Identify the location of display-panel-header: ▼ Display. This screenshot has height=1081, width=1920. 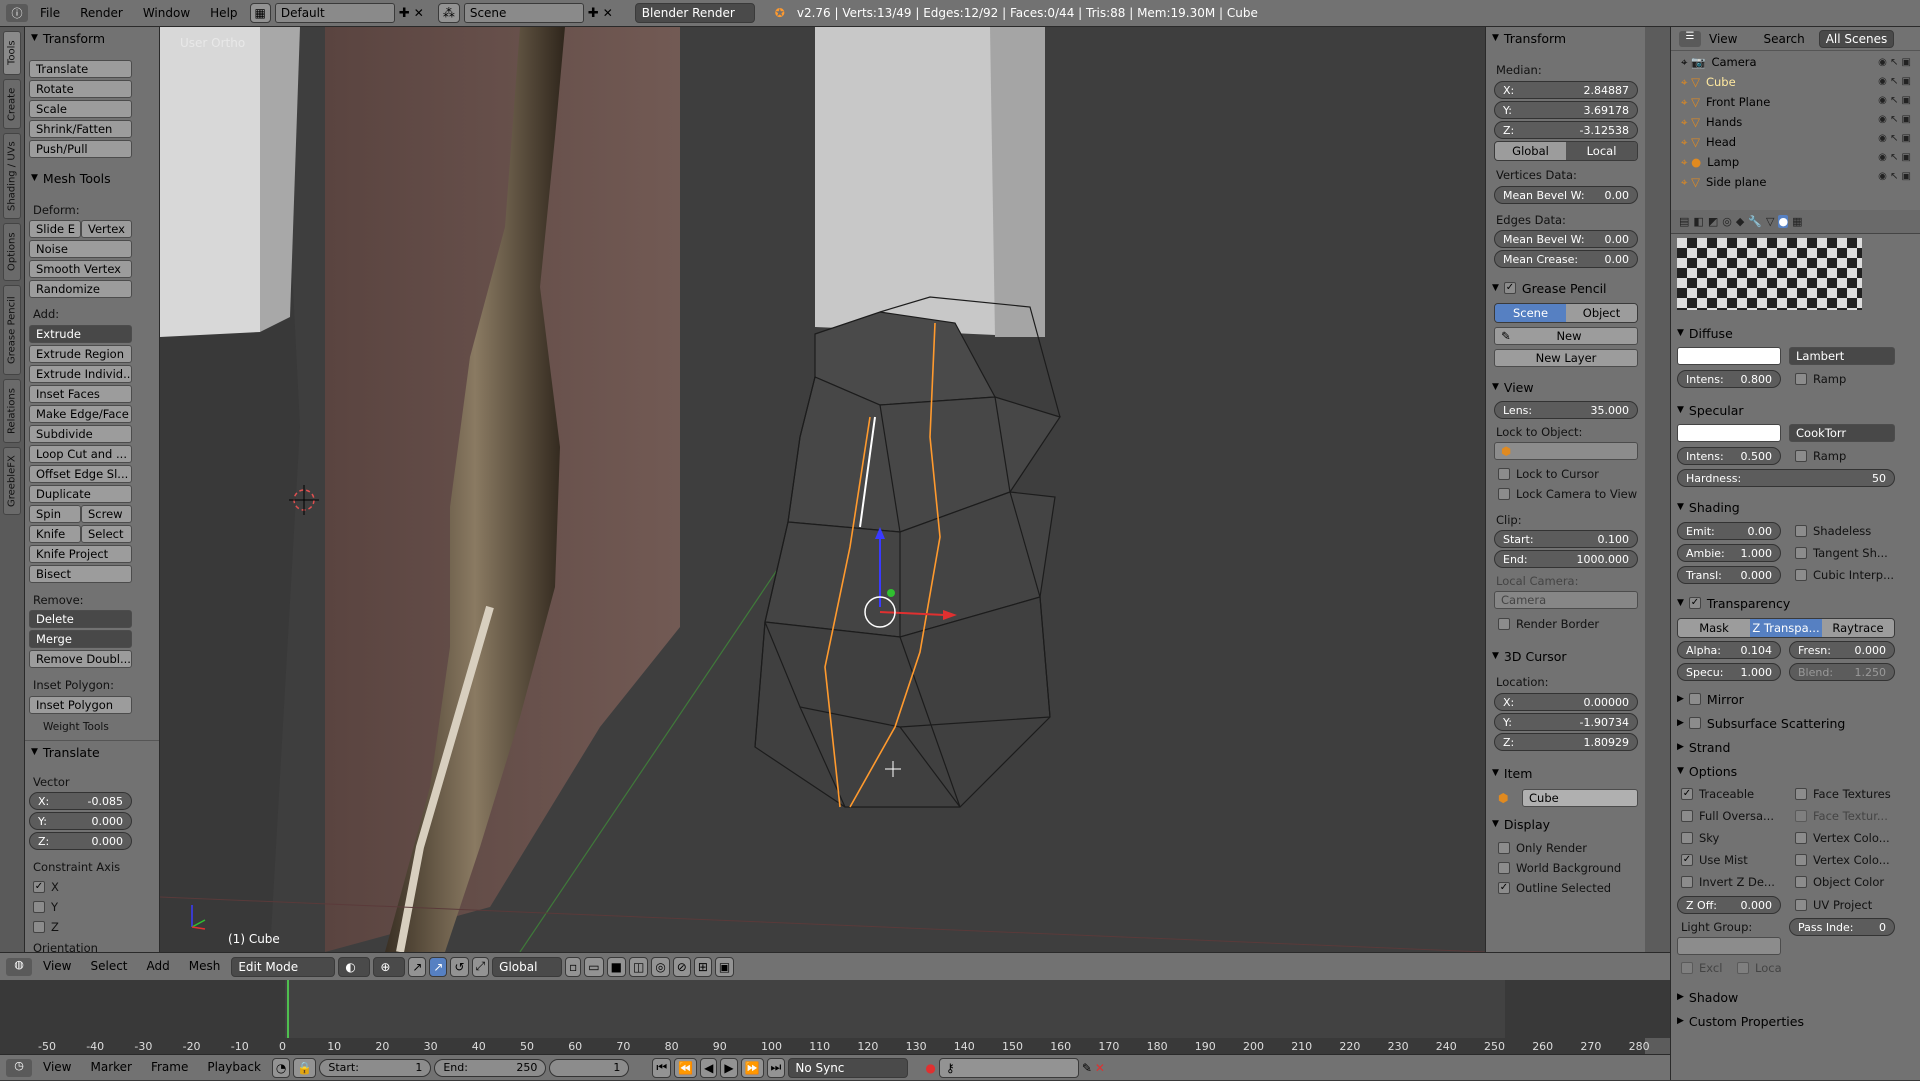
(1565, 824).